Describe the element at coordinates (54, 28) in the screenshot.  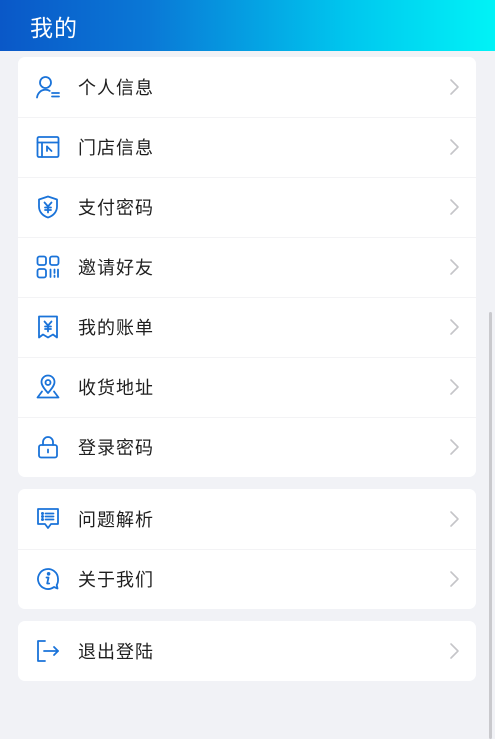
I see `page-title: 我的` at that location.